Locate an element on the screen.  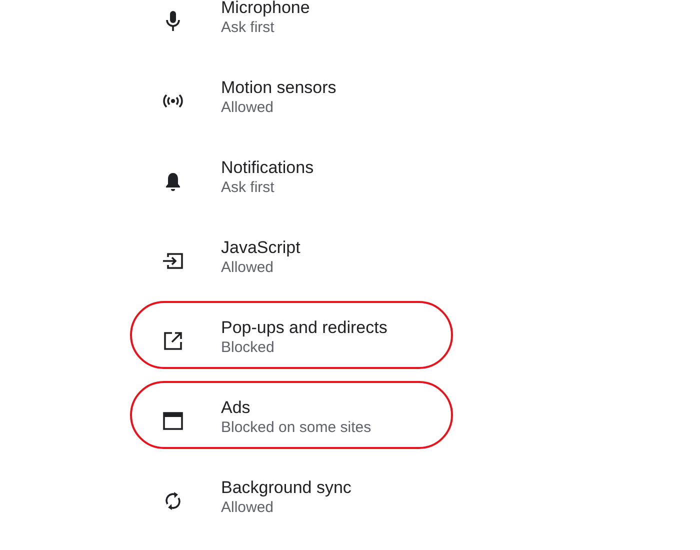
settings-item: Ads Blocked on some sites is located at coordinates (350, 417).